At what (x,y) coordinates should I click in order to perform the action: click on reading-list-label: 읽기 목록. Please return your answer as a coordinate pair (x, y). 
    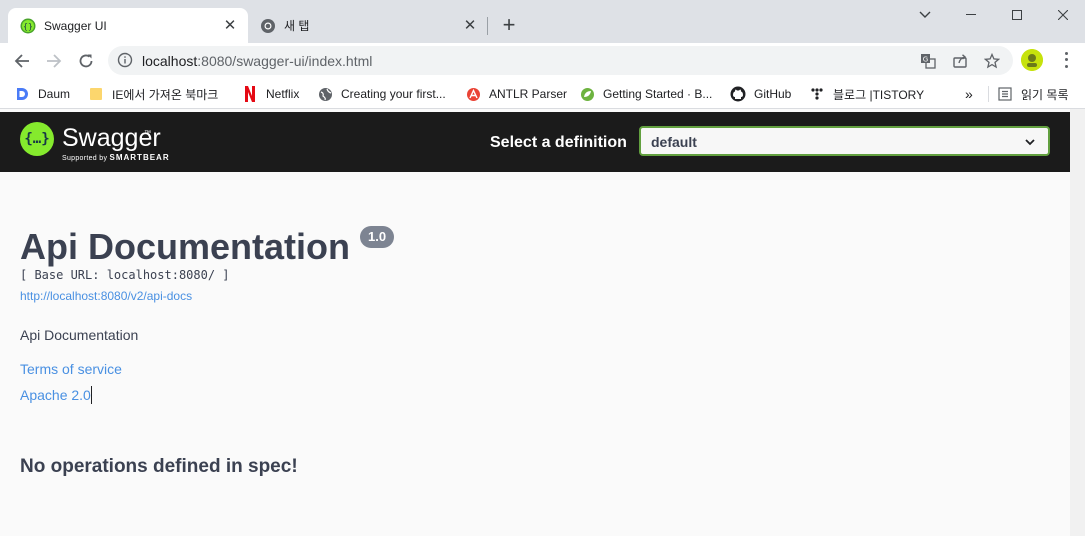
    Looking at the image, I should click on (1045, 94).